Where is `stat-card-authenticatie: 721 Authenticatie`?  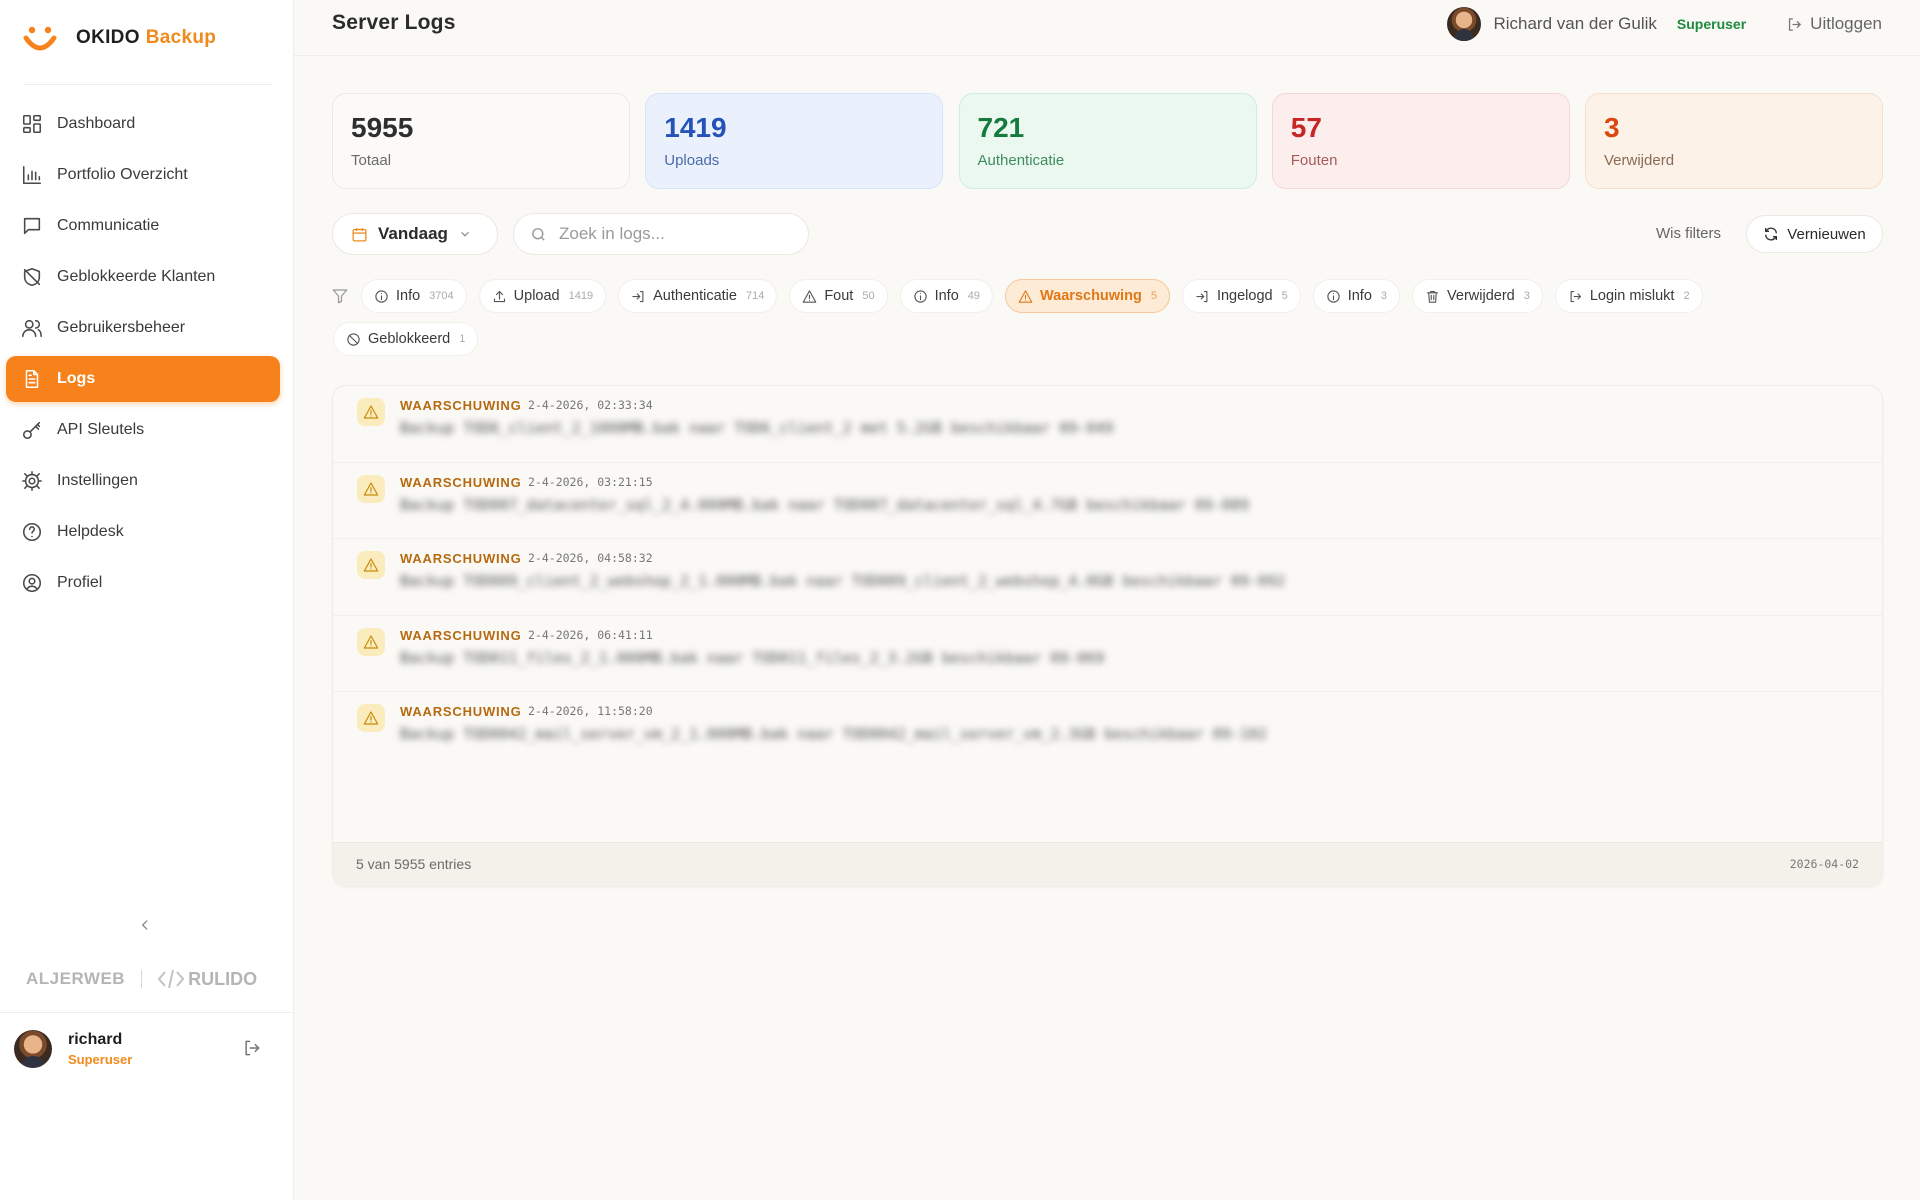 stat-card-authenticatie: 721 Authenticatie is located at coordinates (1107, 141).